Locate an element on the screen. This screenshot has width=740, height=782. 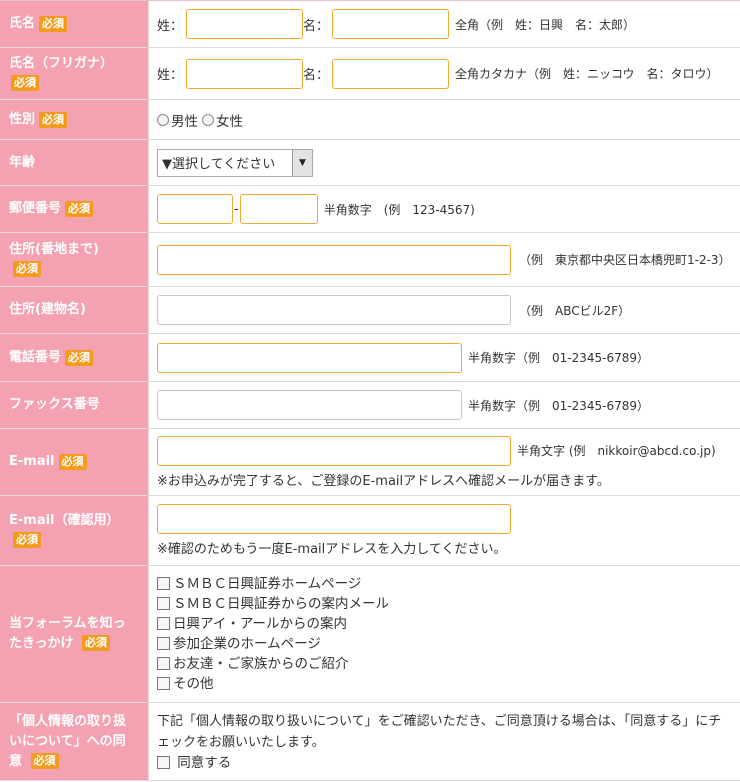
row-building: 住所(建物名) （例 ABCビル2F） is located at coordinates (370, 310).